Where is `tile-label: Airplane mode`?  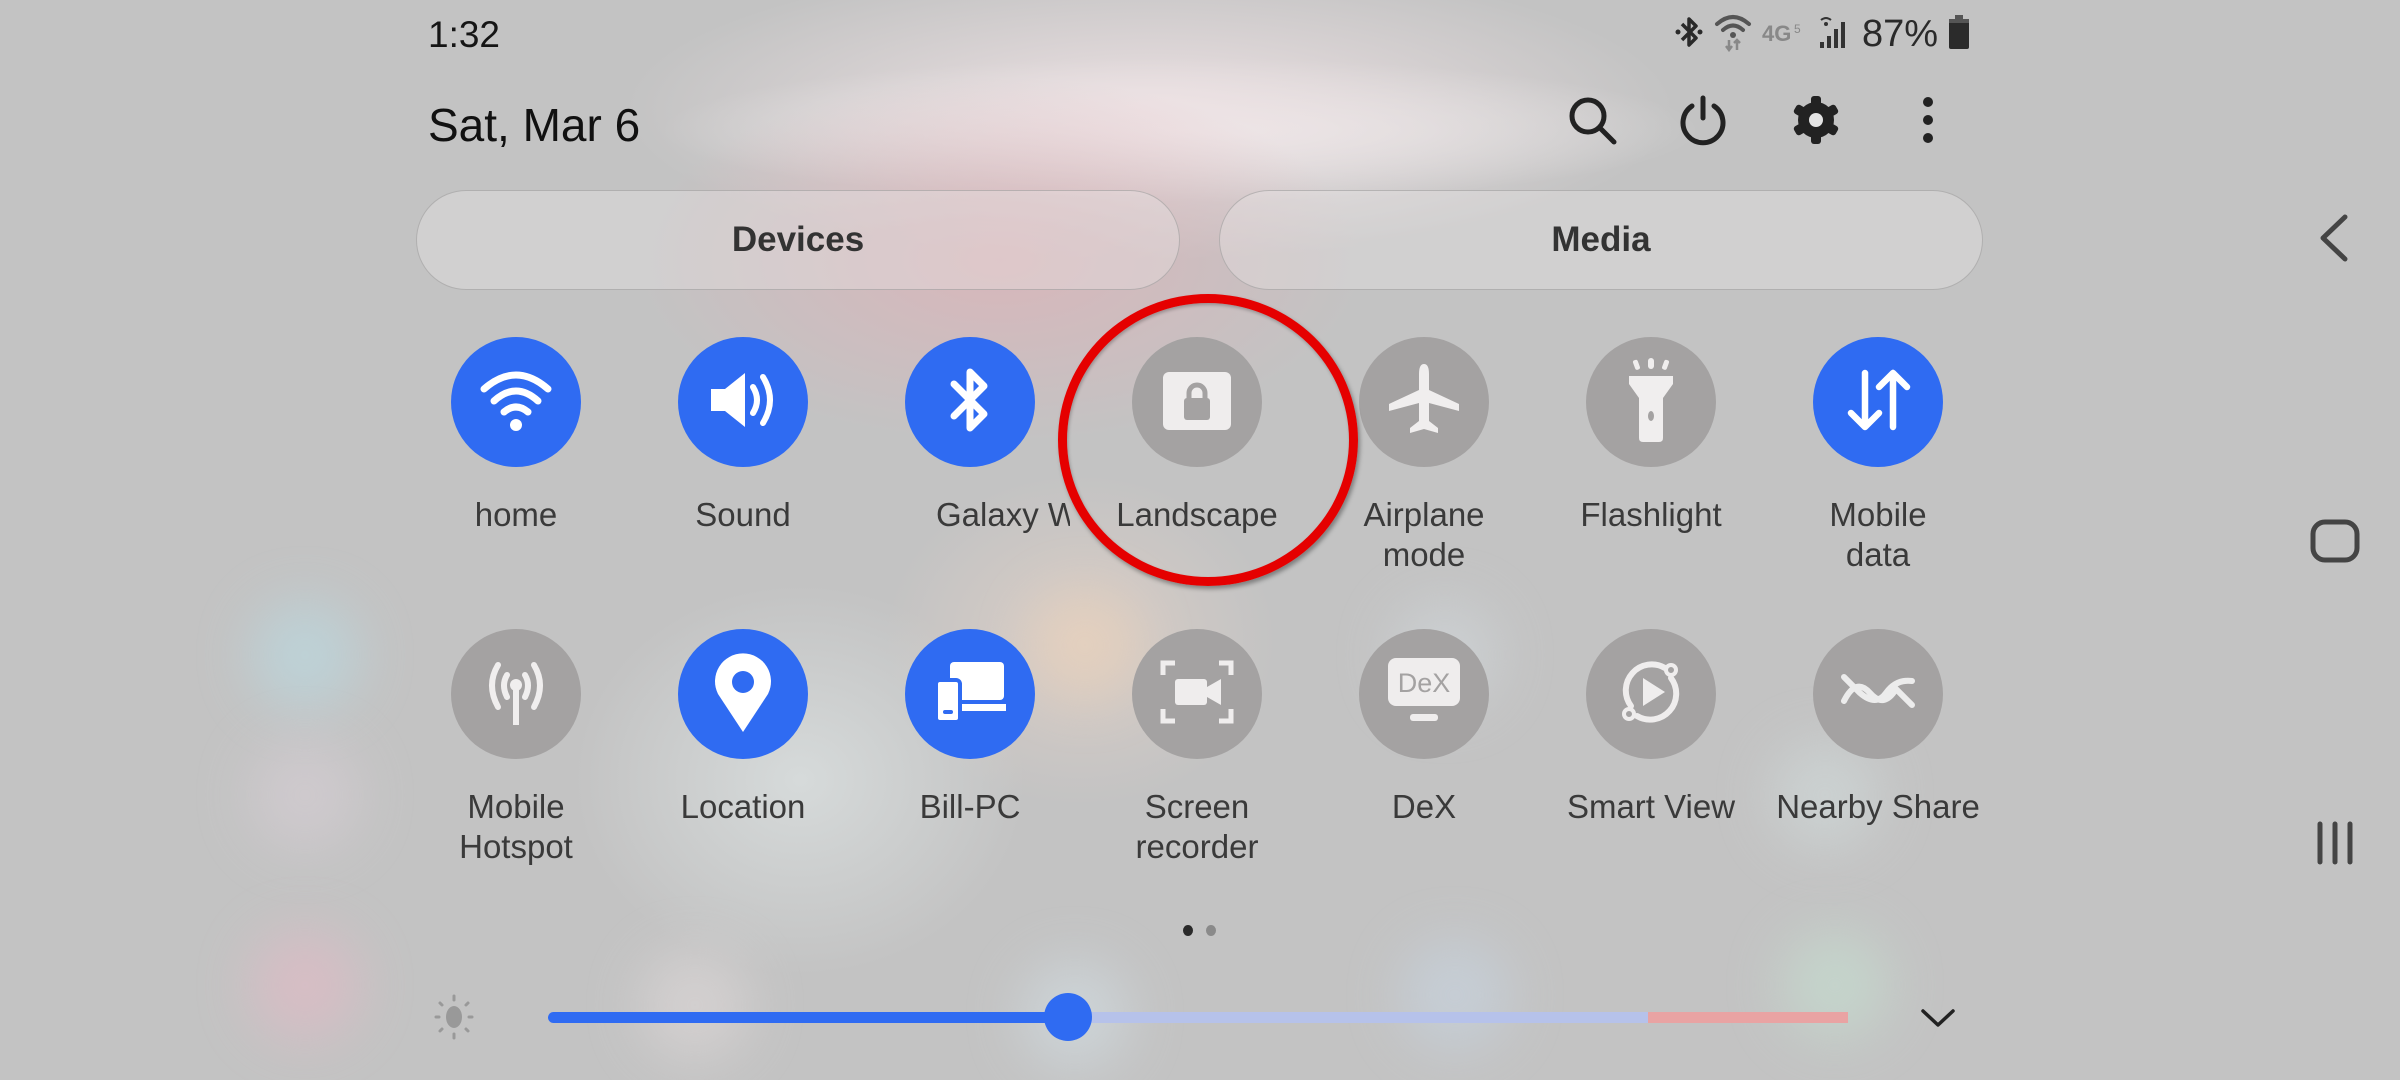
tile-label: Airplane mode is located at coordinates (1423, 535).